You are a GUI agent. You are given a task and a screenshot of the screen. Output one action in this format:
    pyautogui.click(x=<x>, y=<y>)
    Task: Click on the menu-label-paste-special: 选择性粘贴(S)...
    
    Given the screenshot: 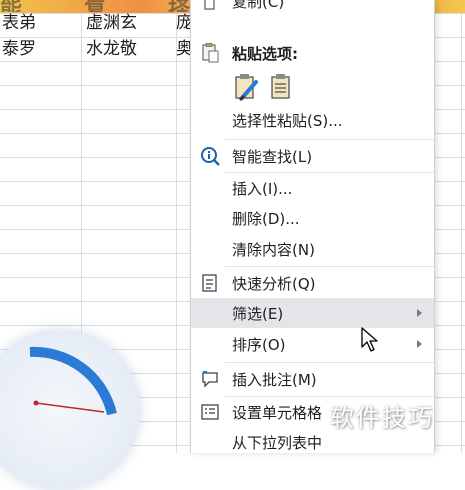 What is the action you would take?
    pyautogui.click(x=287, y=120)
    